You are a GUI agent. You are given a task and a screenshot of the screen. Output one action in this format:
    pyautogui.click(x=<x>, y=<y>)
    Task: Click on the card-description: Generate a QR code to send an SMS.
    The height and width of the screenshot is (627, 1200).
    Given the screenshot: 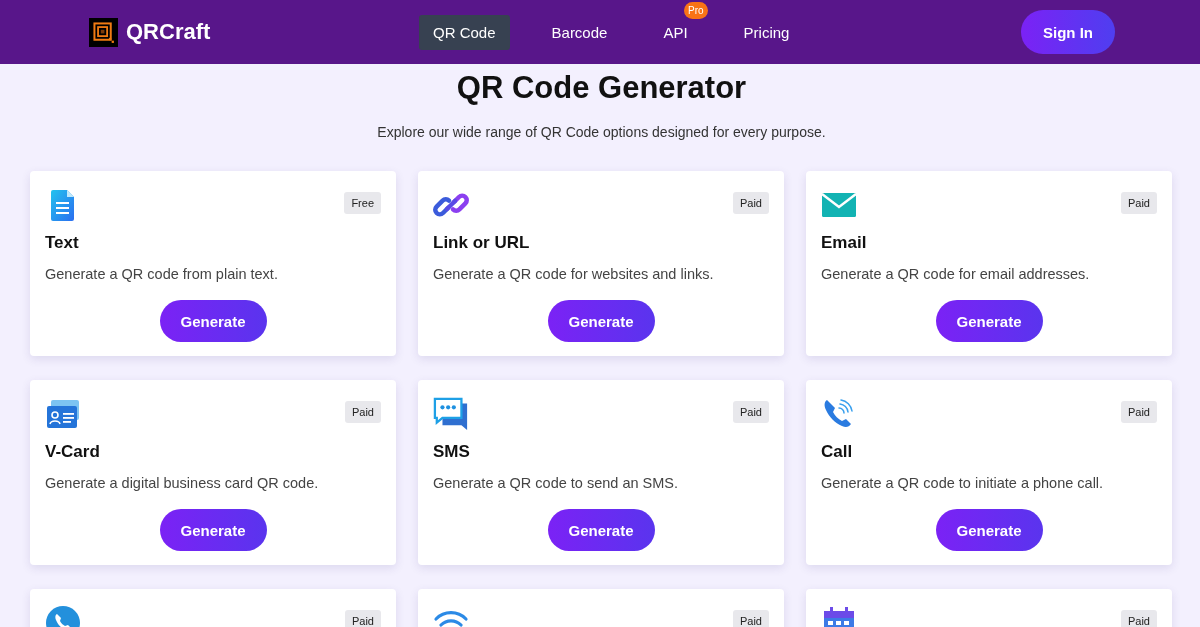 What is the action you would take?
    pyautogui.click(x=556, y=483)
    